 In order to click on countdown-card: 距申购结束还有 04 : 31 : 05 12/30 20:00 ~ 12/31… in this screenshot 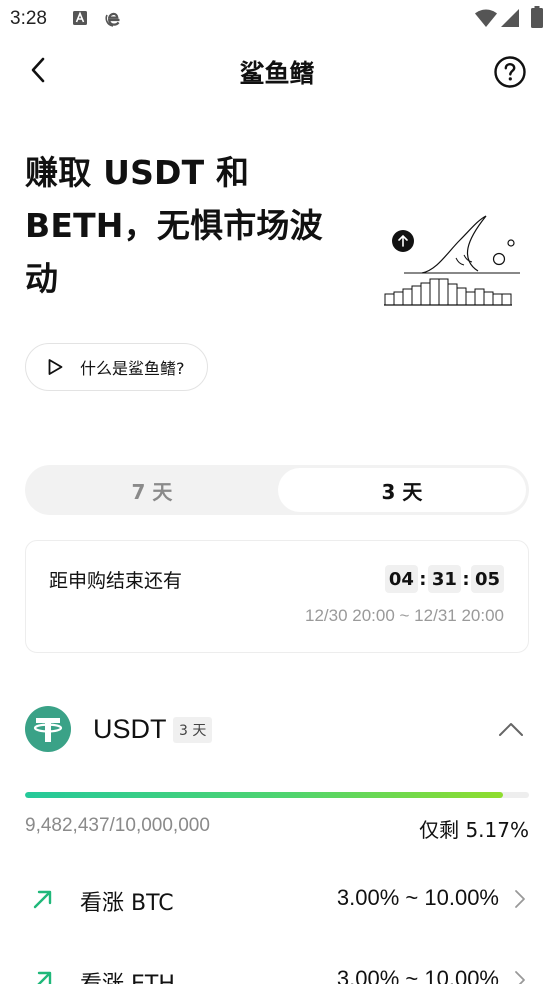, I will do `click(277, 596)`.